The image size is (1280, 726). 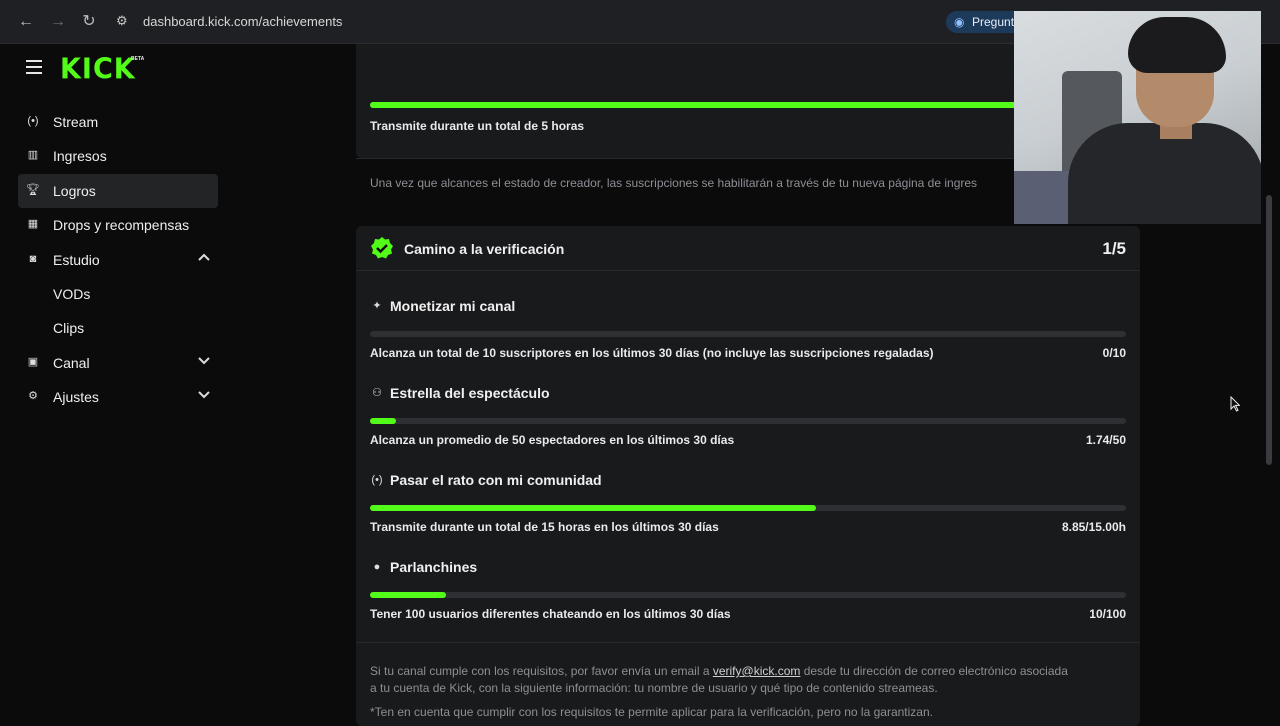 What do you see at coordinates (33, 190) in the screenshot?
I see `trophy-icon: 🏆︎` at bounding box center [33, 190].